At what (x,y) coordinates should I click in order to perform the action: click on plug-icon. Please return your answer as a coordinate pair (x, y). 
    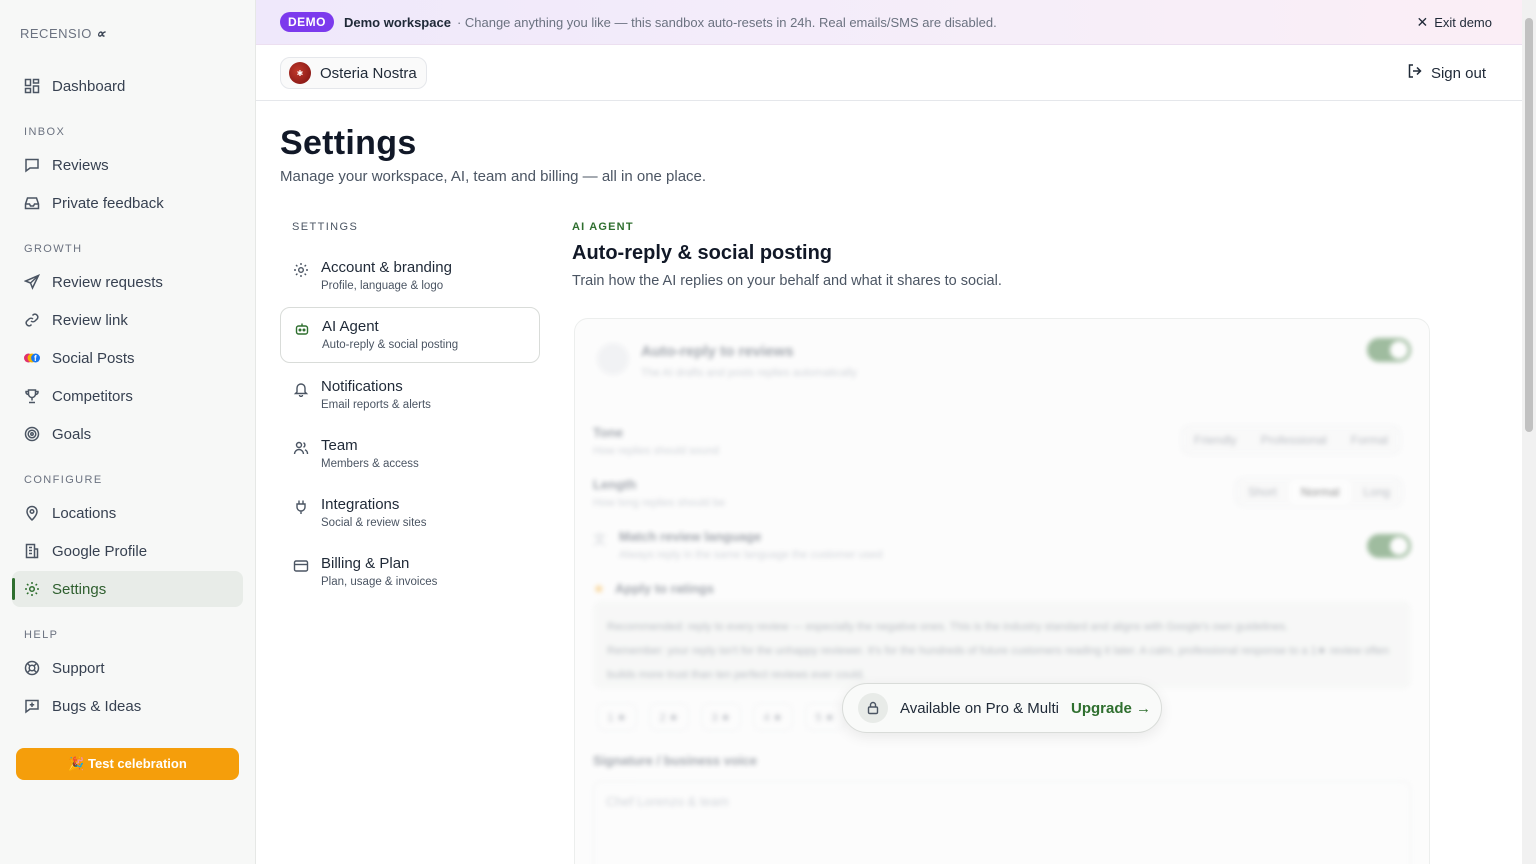
    Looking at the image, I should click on (301, 507).